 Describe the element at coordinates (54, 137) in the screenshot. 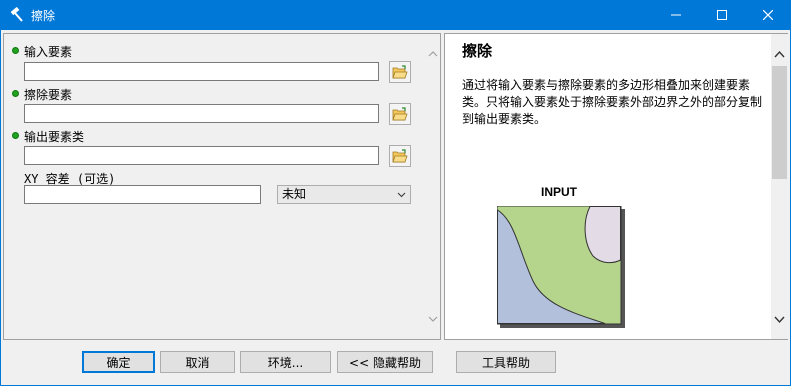

I see `output-feature-class-label: 输出要素类` at that location.